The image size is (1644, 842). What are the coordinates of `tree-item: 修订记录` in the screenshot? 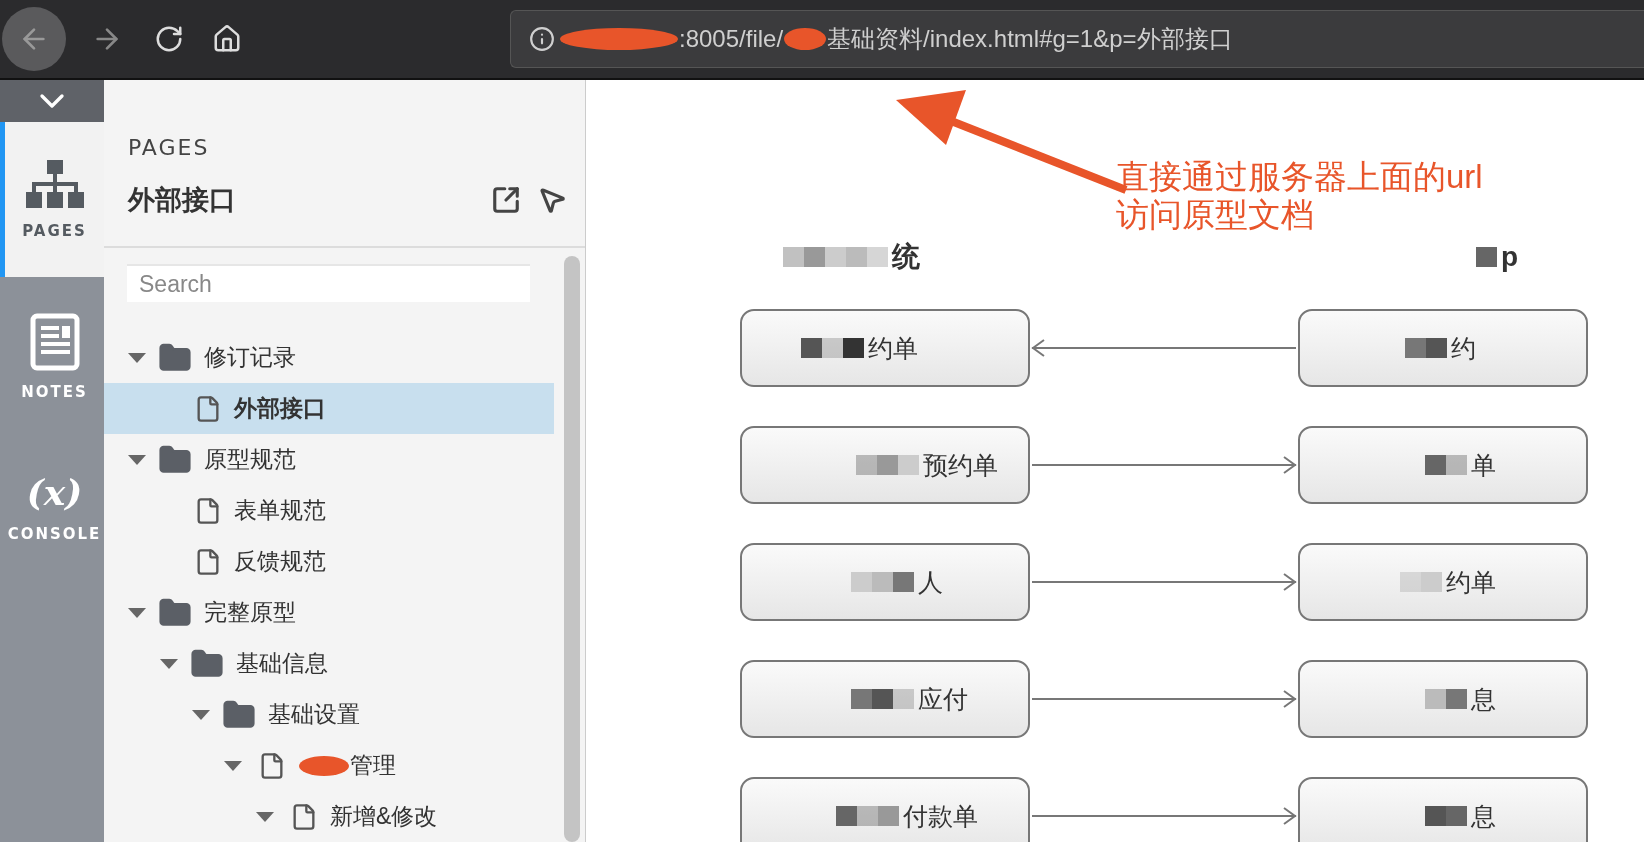 It's located at (329, 357).